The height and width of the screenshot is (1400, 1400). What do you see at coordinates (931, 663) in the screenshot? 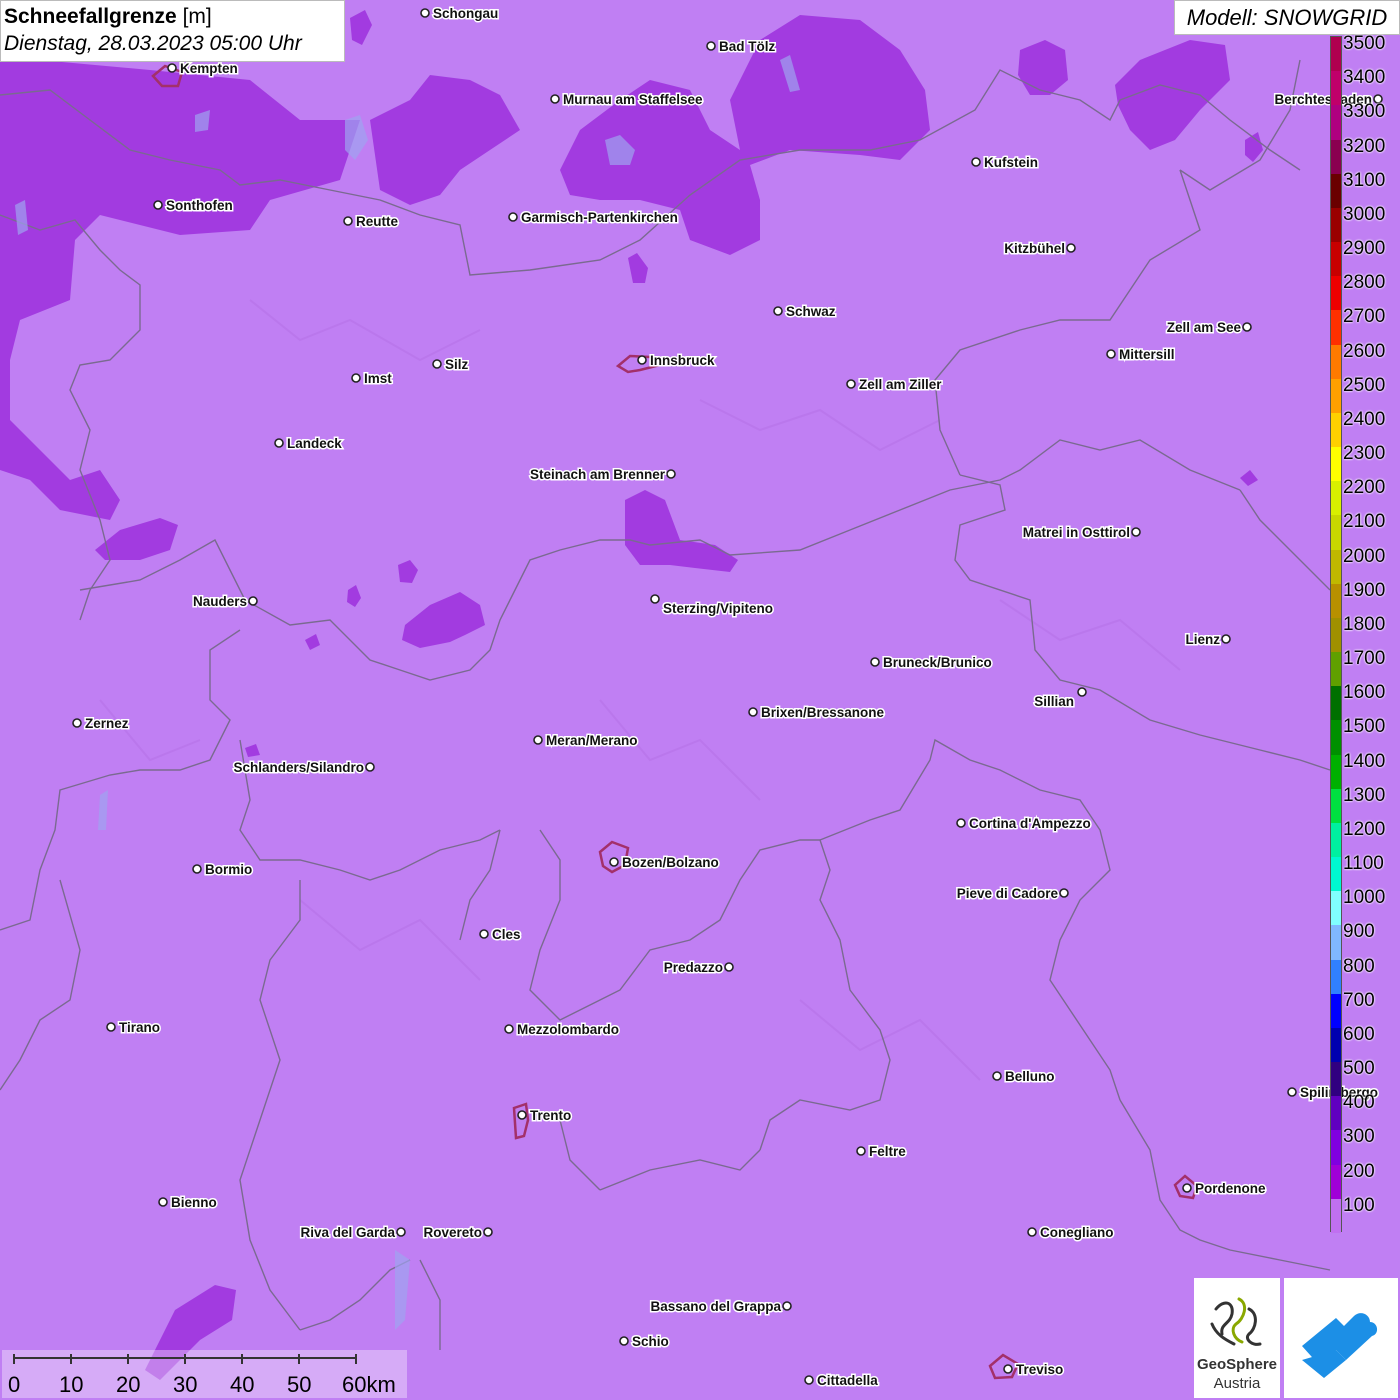
I see `city-marker: Bruneck/Brunico` at bounding box center [931, 663].